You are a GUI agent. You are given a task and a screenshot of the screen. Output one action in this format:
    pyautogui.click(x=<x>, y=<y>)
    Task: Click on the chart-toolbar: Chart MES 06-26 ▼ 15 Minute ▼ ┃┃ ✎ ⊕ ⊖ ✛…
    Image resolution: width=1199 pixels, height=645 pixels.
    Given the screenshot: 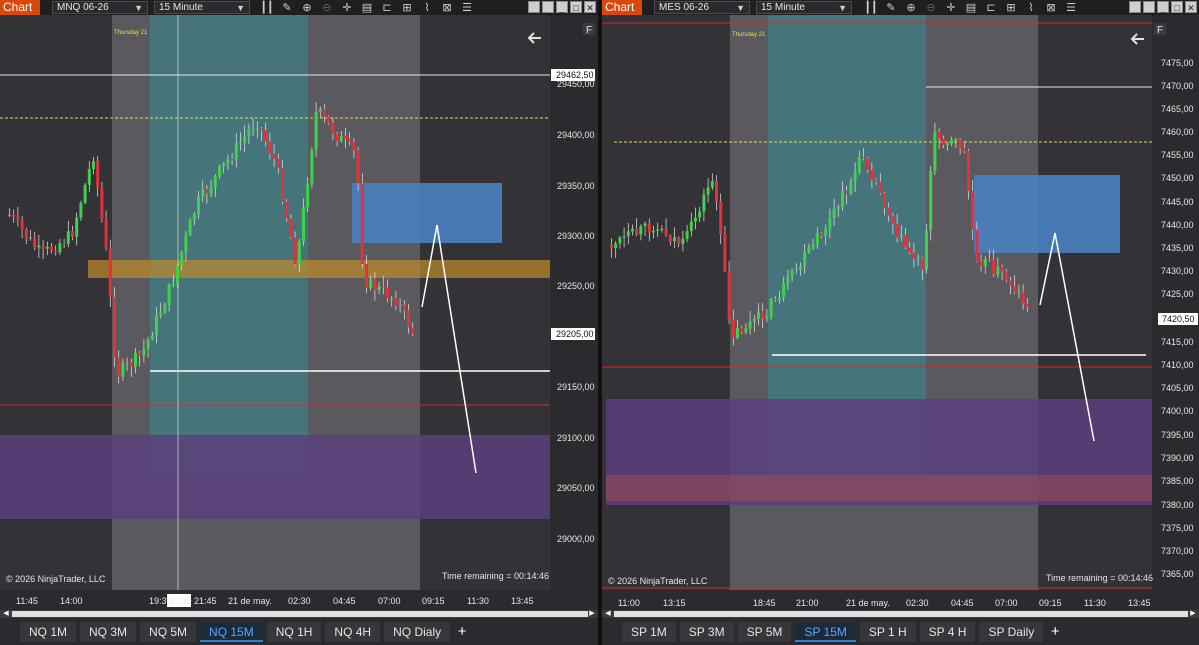 What is the action you would take?
    pyautogui.click(x=900, y=8)
    